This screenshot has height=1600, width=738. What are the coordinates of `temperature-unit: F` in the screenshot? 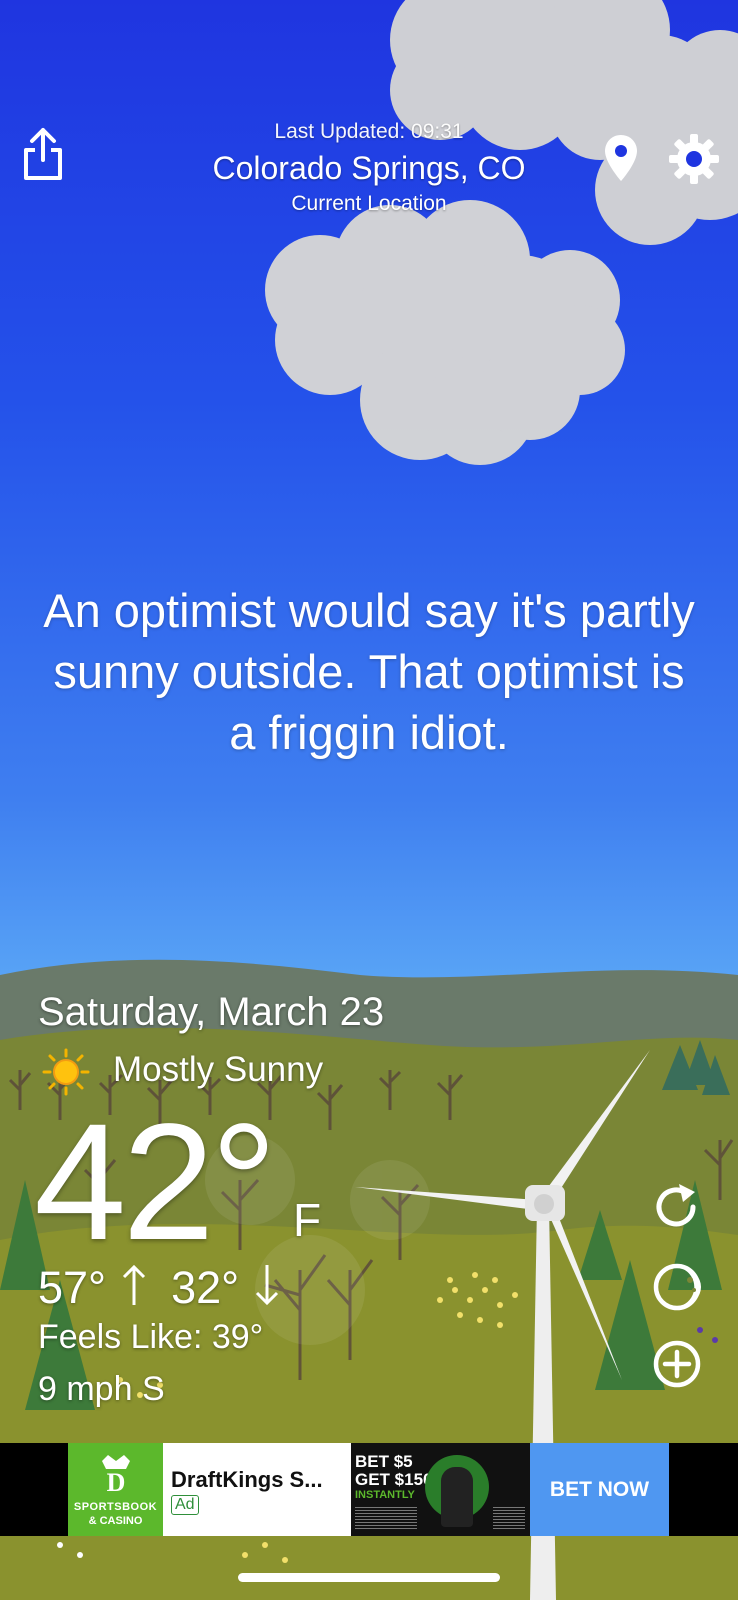 It's located at (307, 1220).